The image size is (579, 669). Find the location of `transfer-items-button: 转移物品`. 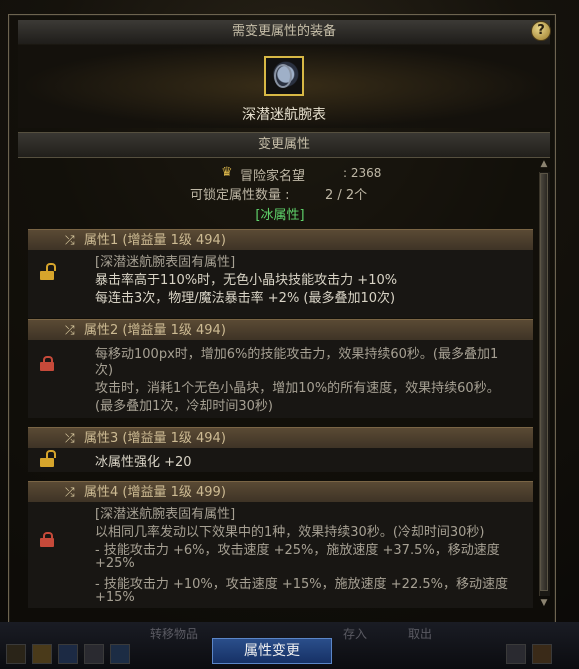

transfer-items-button: 转移物品 is located at coordinates (174, 634).